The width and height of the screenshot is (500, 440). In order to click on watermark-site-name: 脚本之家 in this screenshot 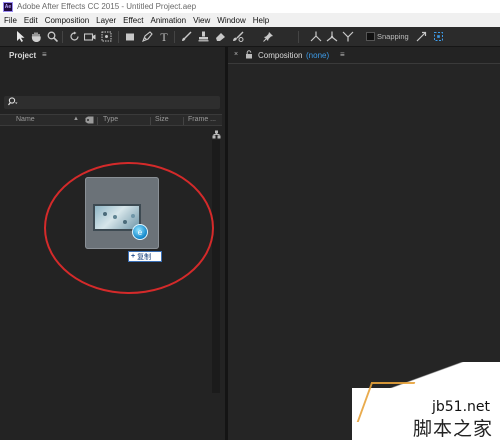, I will do `click(453, 429)`.